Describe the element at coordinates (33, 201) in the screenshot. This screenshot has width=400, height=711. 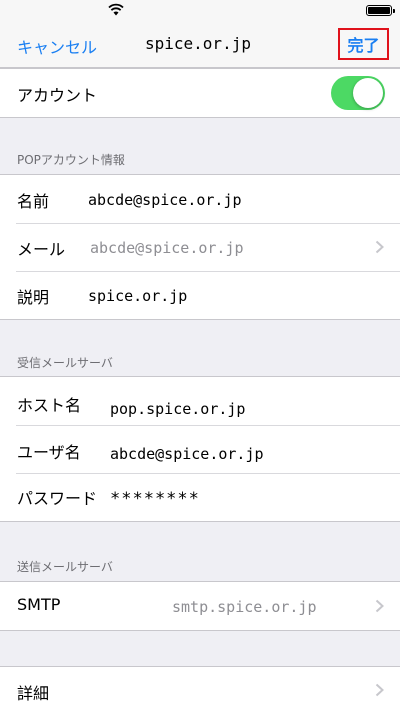
I see `name-label: 名前` at that location.